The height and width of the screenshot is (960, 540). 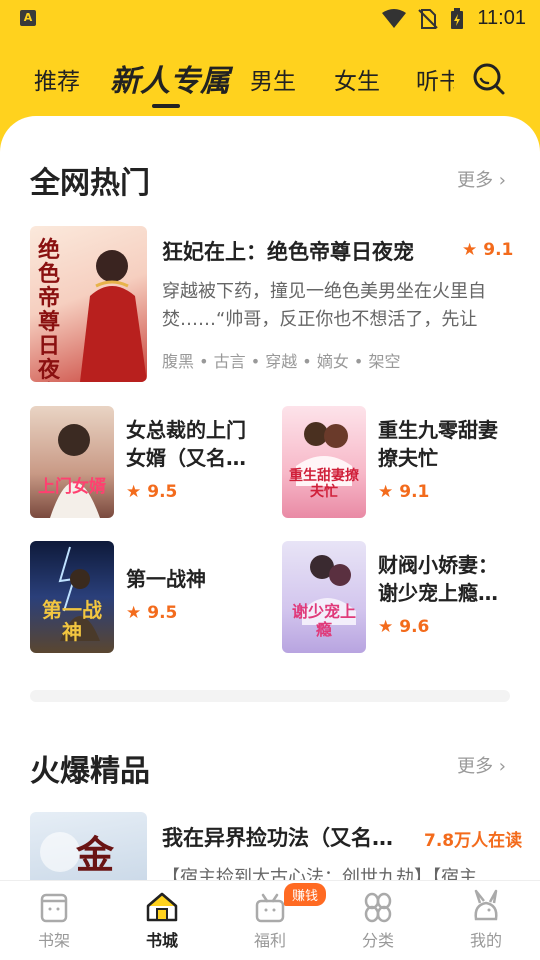 What do you see at coordinates (270, 908) in the screenshot?
I see `gift-icon` at bounding box center [270, 908].